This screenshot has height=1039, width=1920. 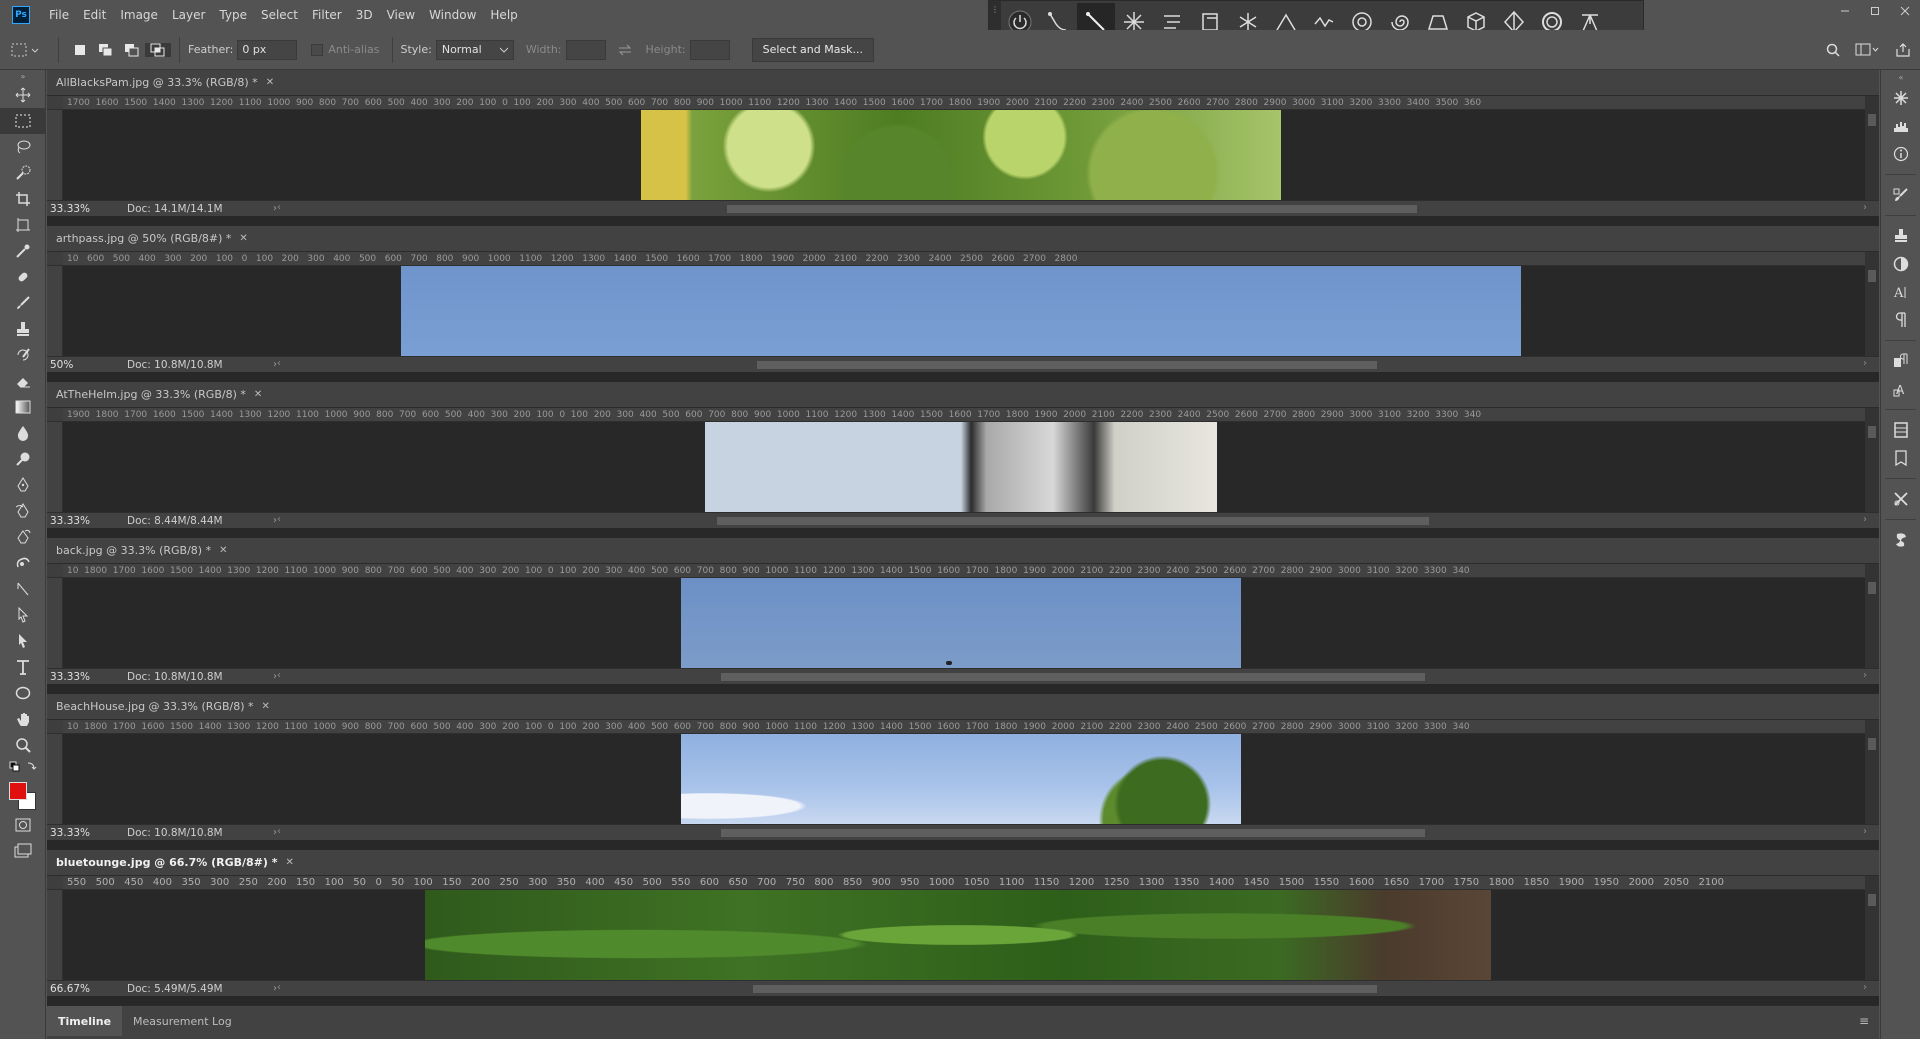 What do you see at coordinates (23, 303) in the screenshot?
I see `brush-tool-icon` at bounding box center [23, 303].